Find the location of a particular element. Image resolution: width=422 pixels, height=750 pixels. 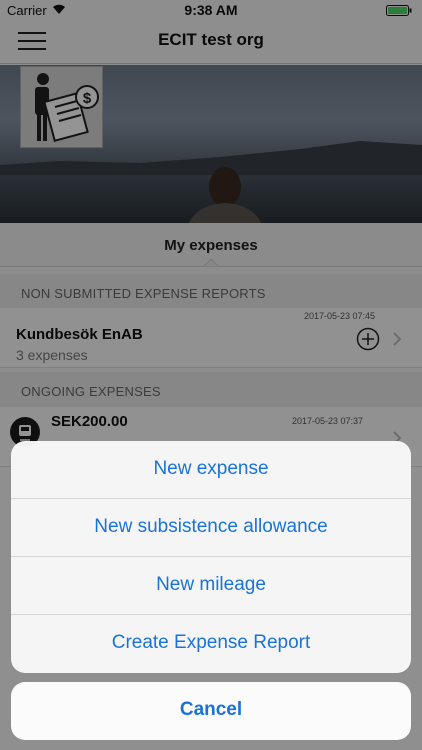

new-subsistence-allowance-button: New subsistence allowance is located at coordinates (211, 528).